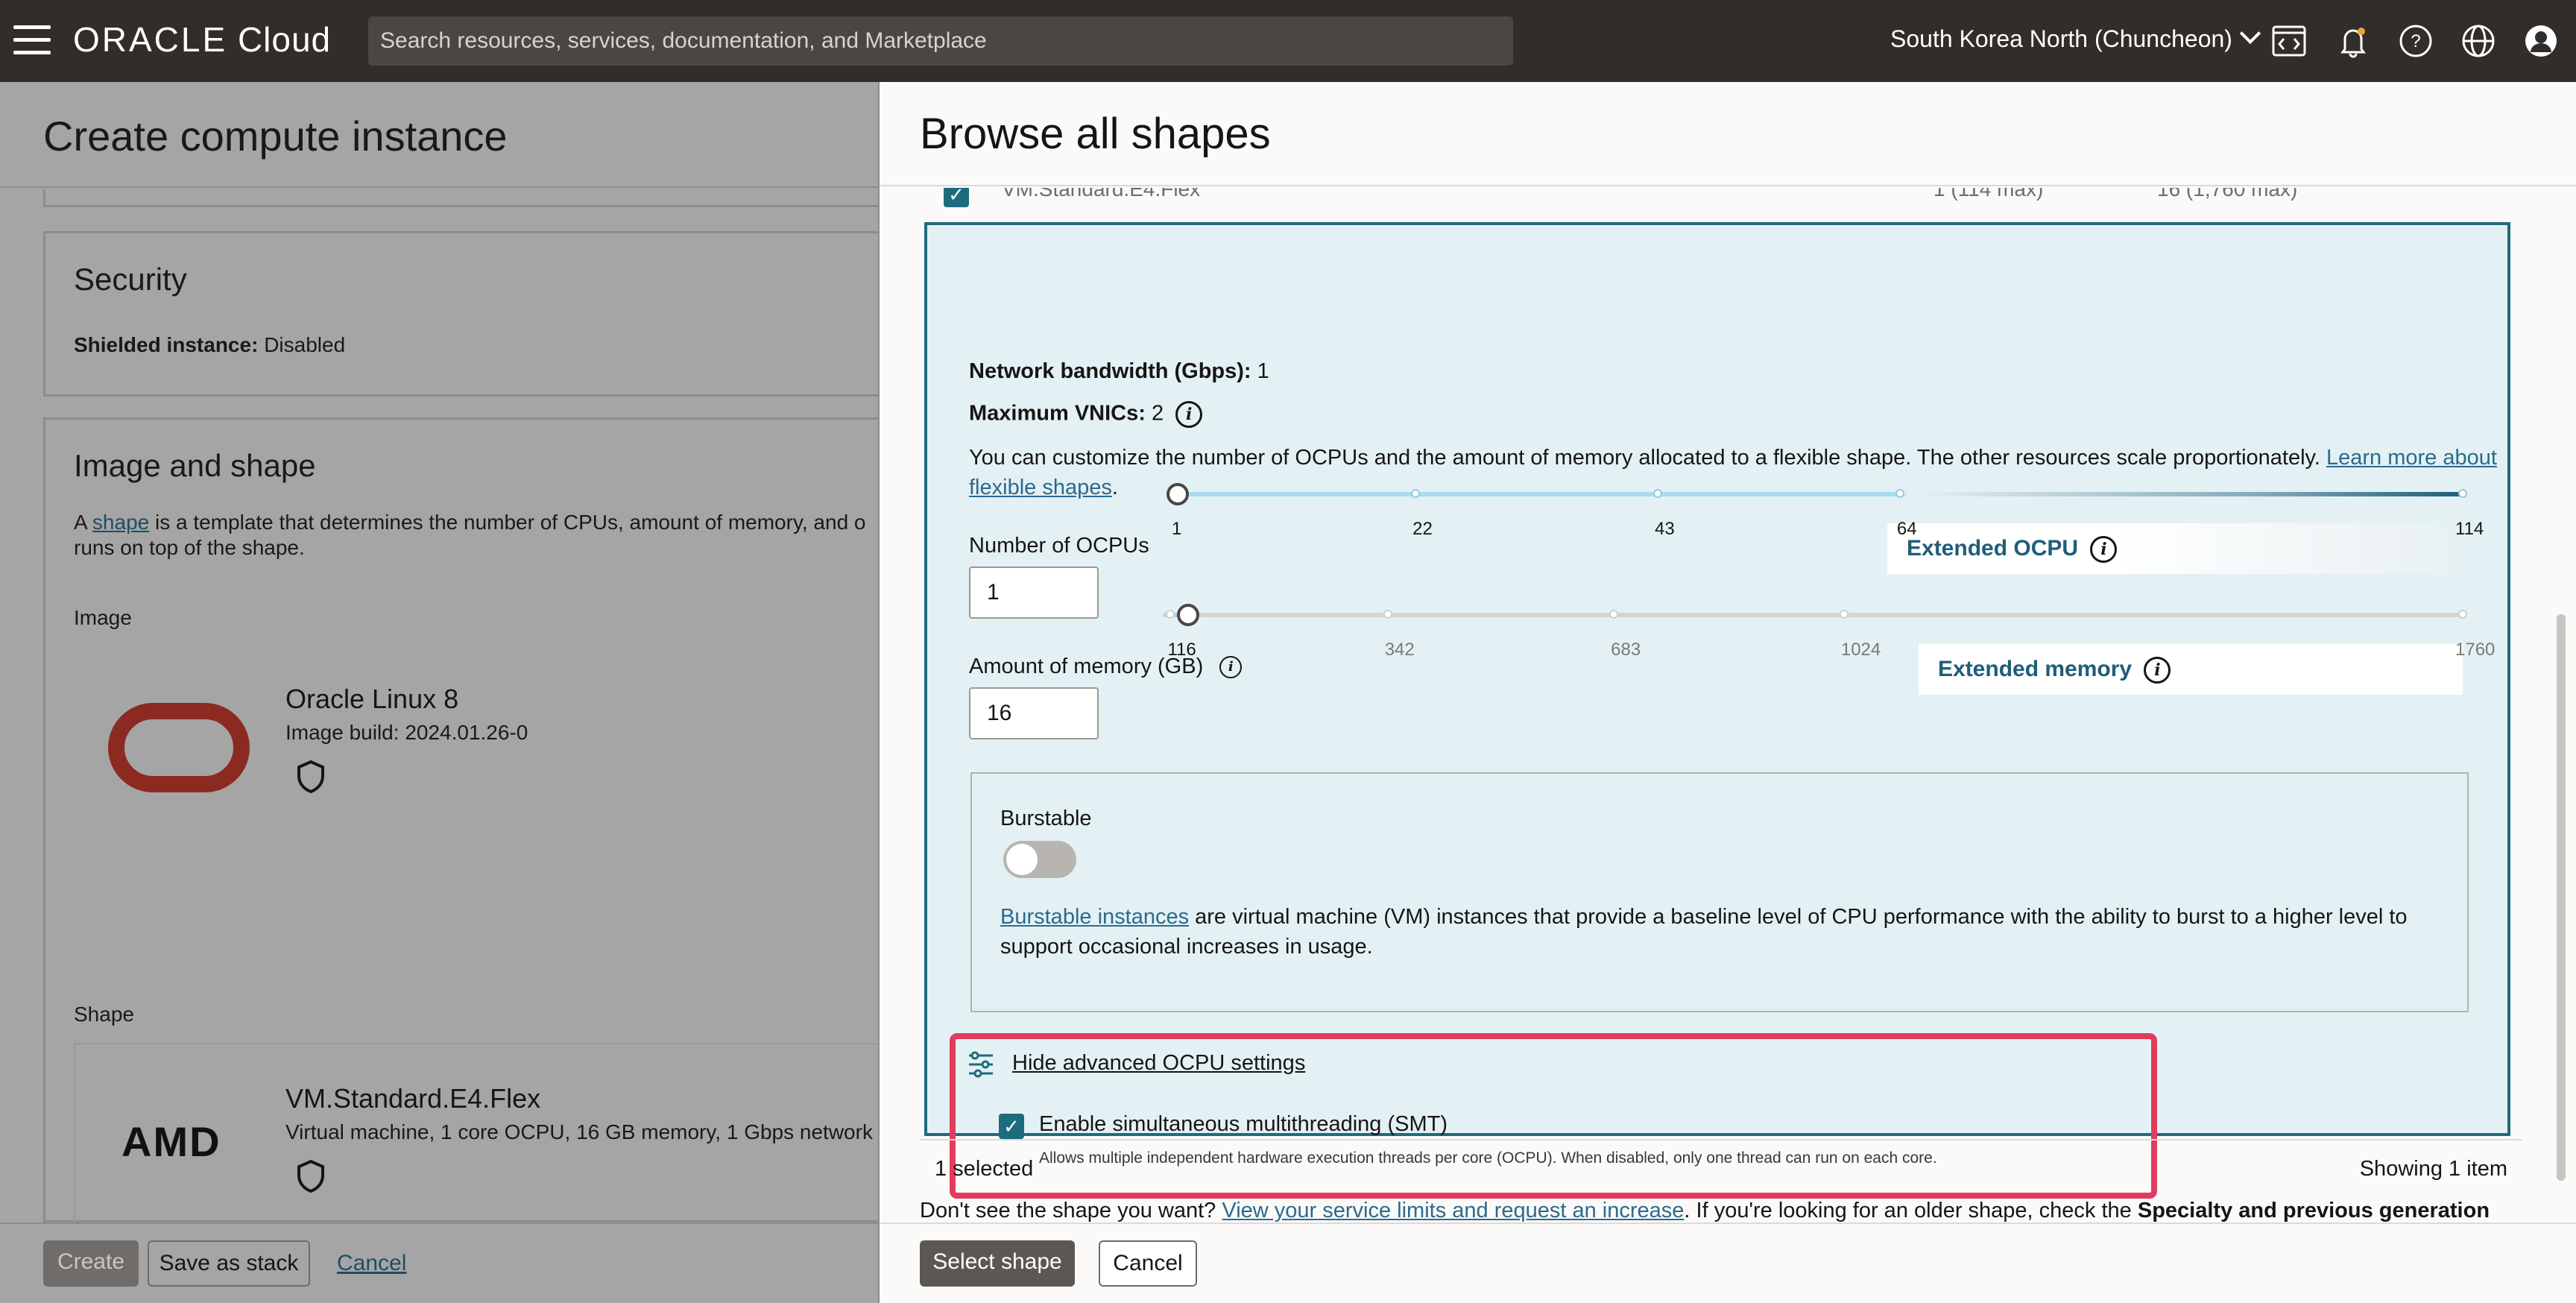 The height and width of the screenshot is (1303, 2576). I want to click on security-heading: Security, so click(130, 279).